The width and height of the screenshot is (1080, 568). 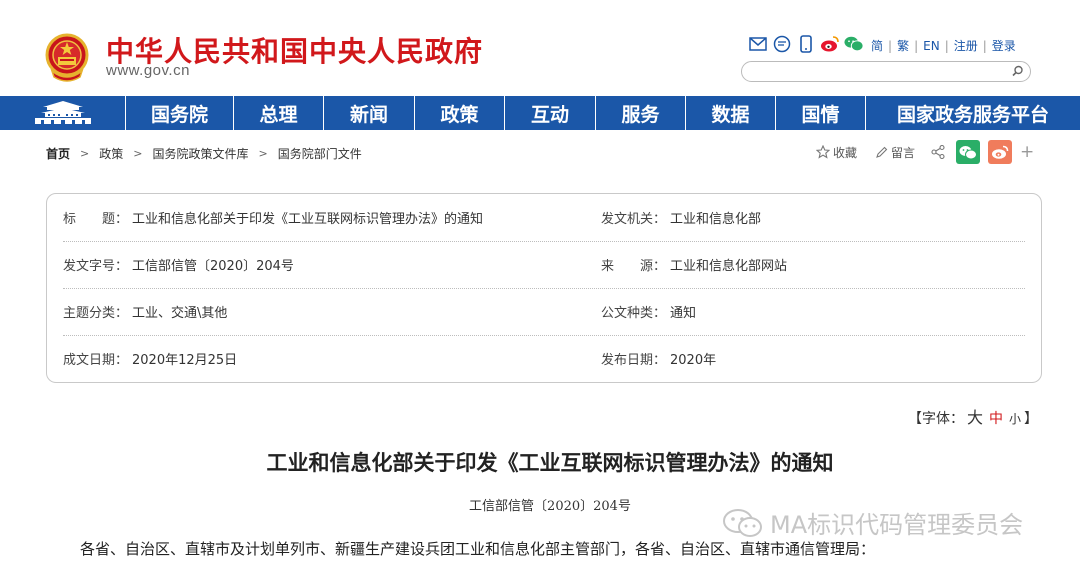 I want to click on comment-button: 留言, so click(x=895, y=152).